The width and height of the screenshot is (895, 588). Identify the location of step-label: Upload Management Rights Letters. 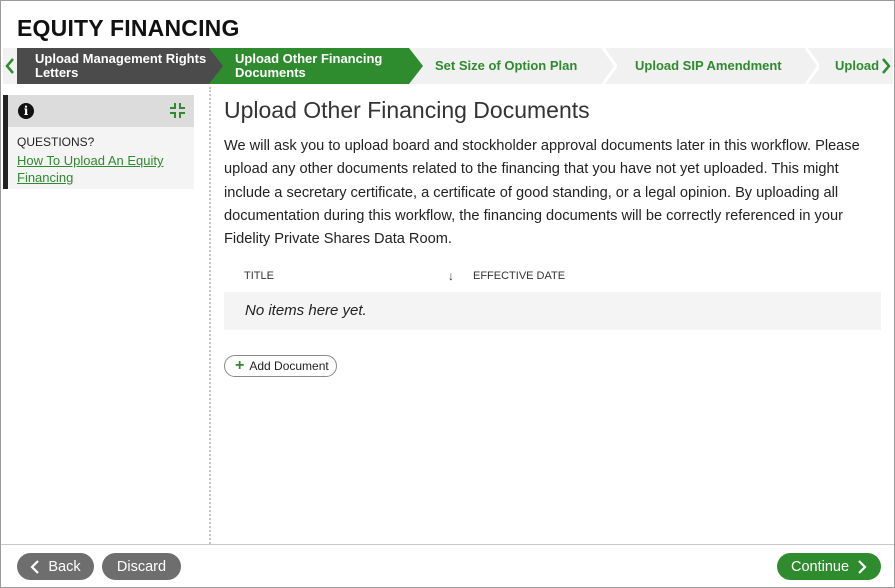
(121, 65).